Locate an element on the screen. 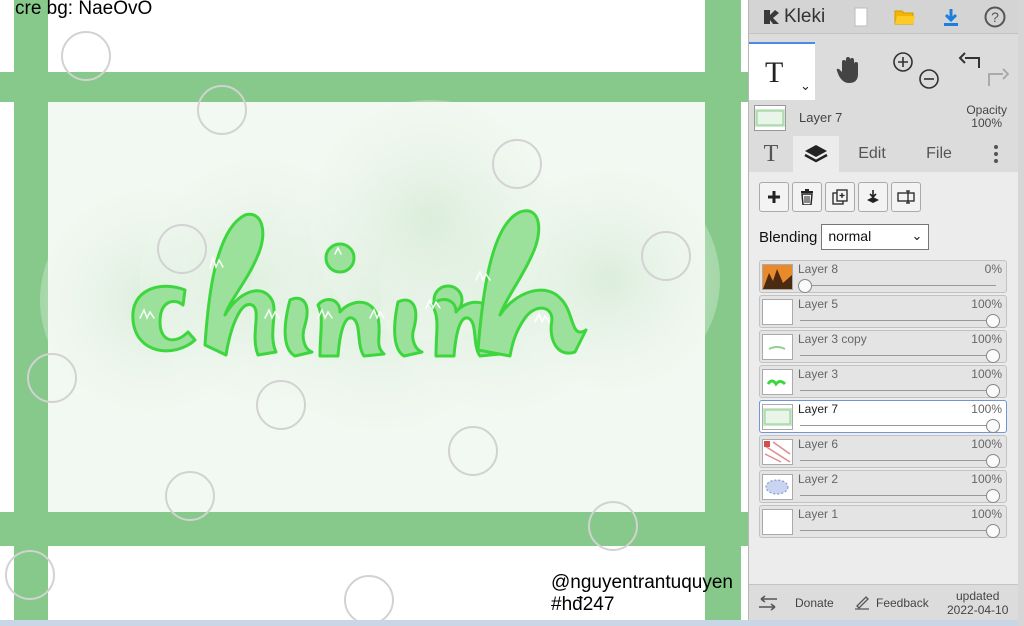 This screenshot has width=1024, height=626. layer-name: Layer 5 is located at coordinates (818, 304).